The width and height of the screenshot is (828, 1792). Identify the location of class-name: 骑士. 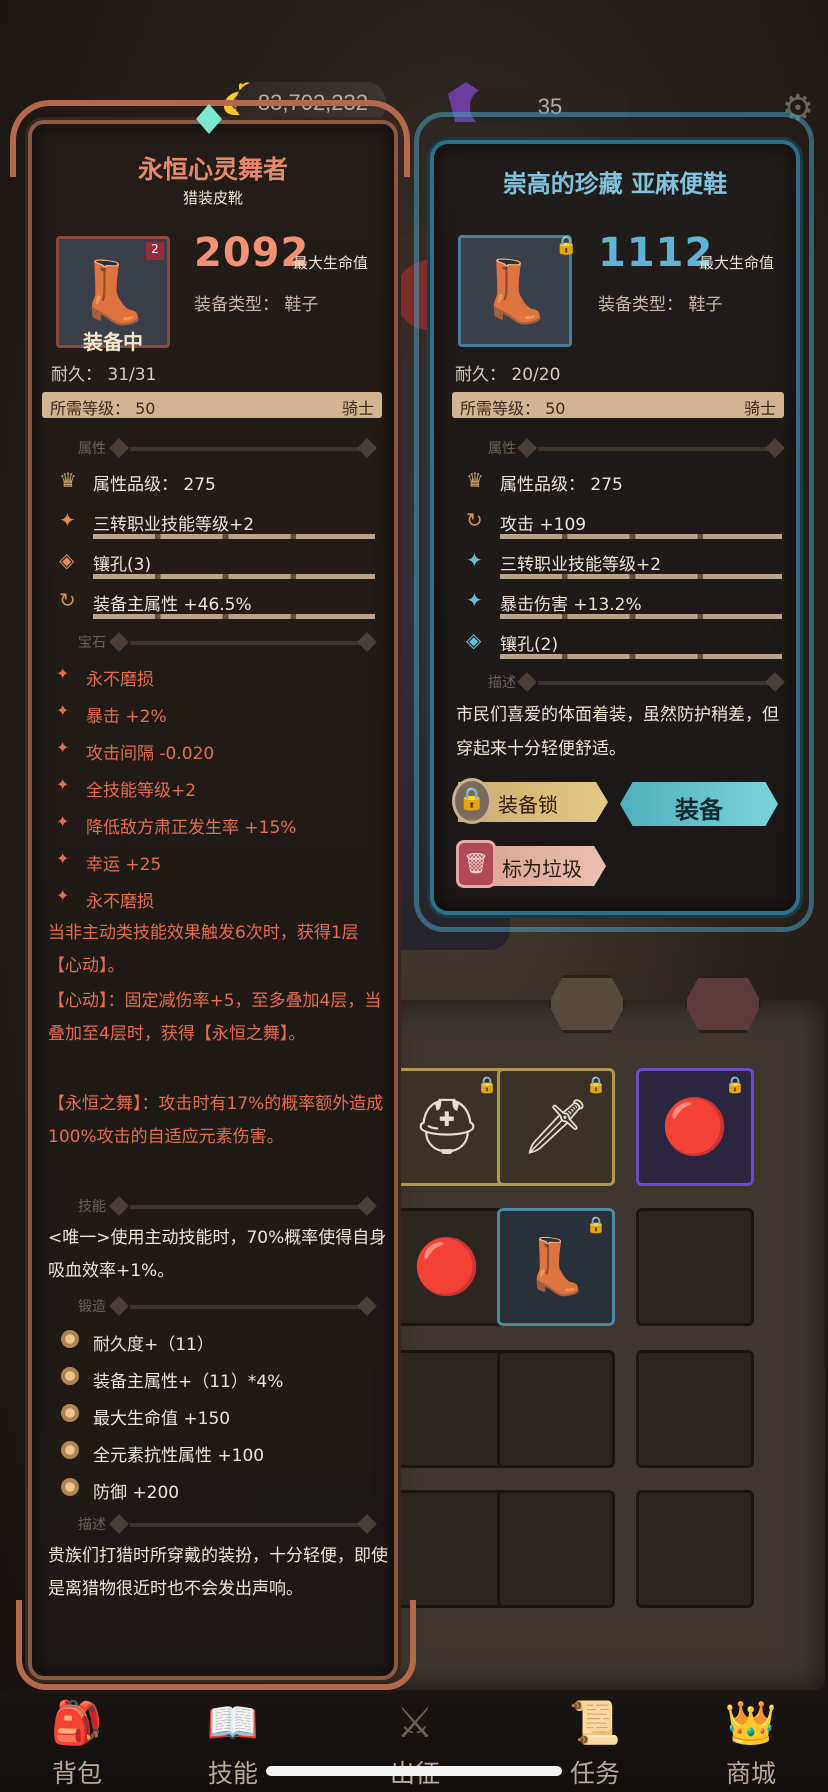
(357, 408).